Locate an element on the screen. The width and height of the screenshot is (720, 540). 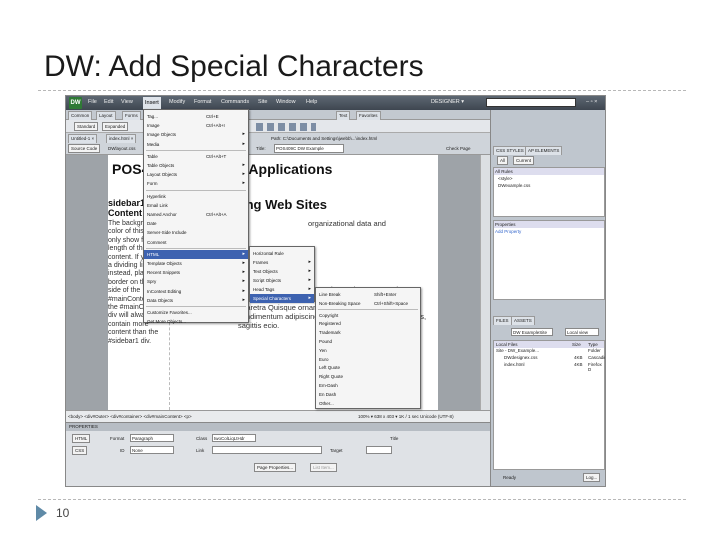
file-type: Cascadin is located at coordinates (597, 357).